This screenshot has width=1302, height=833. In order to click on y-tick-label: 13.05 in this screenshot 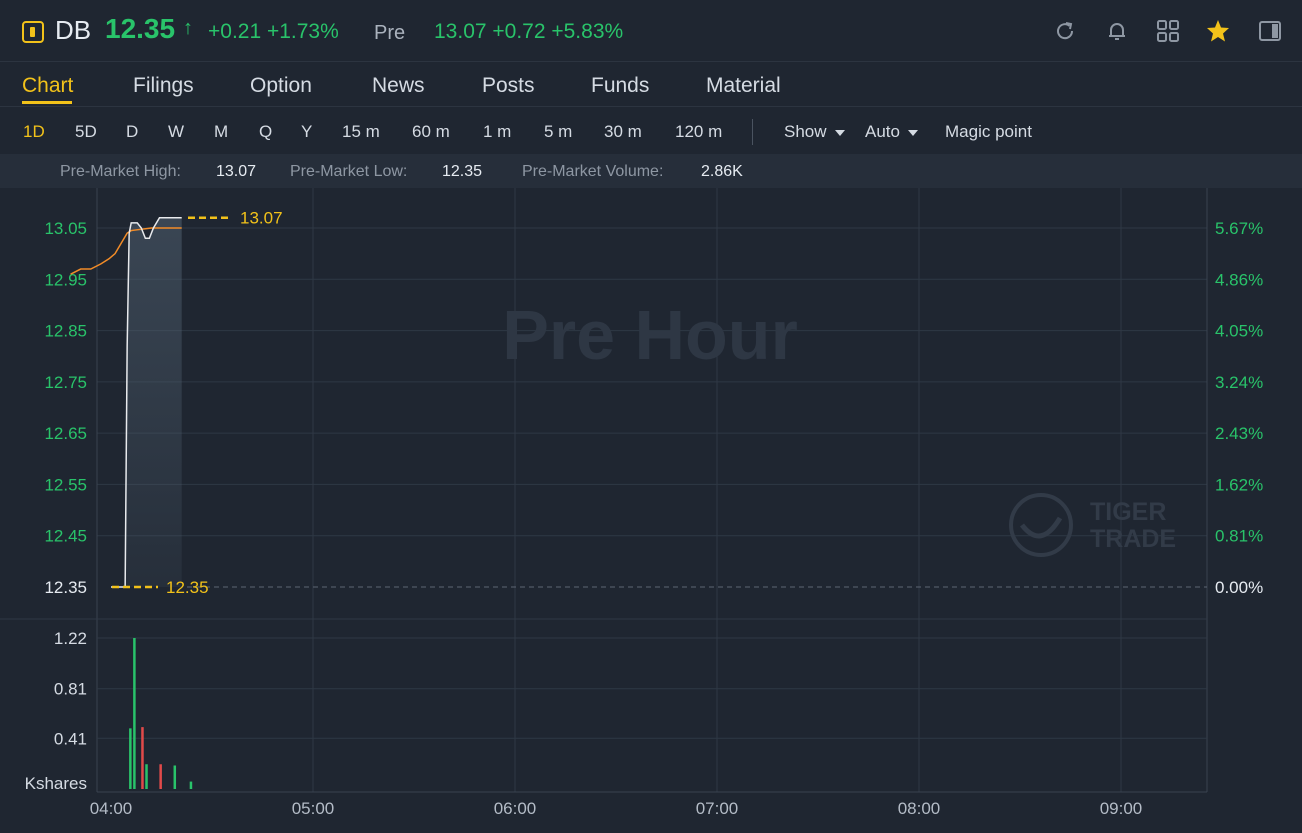, I will do `click(65, 228)`.